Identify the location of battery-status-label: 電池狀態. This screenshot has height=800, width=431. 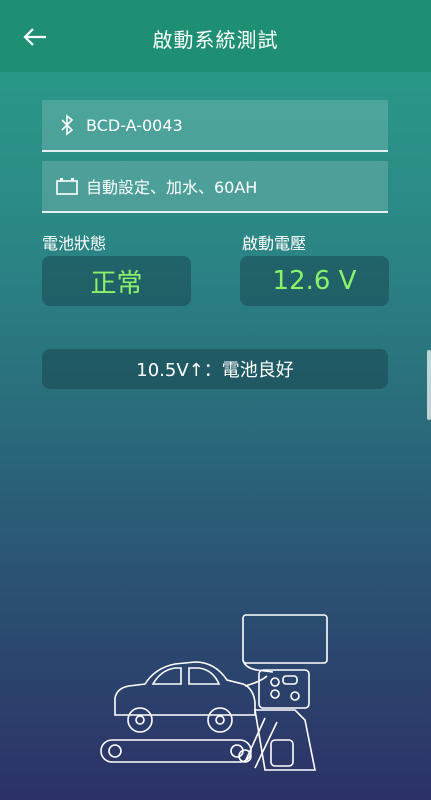
(74, 243).